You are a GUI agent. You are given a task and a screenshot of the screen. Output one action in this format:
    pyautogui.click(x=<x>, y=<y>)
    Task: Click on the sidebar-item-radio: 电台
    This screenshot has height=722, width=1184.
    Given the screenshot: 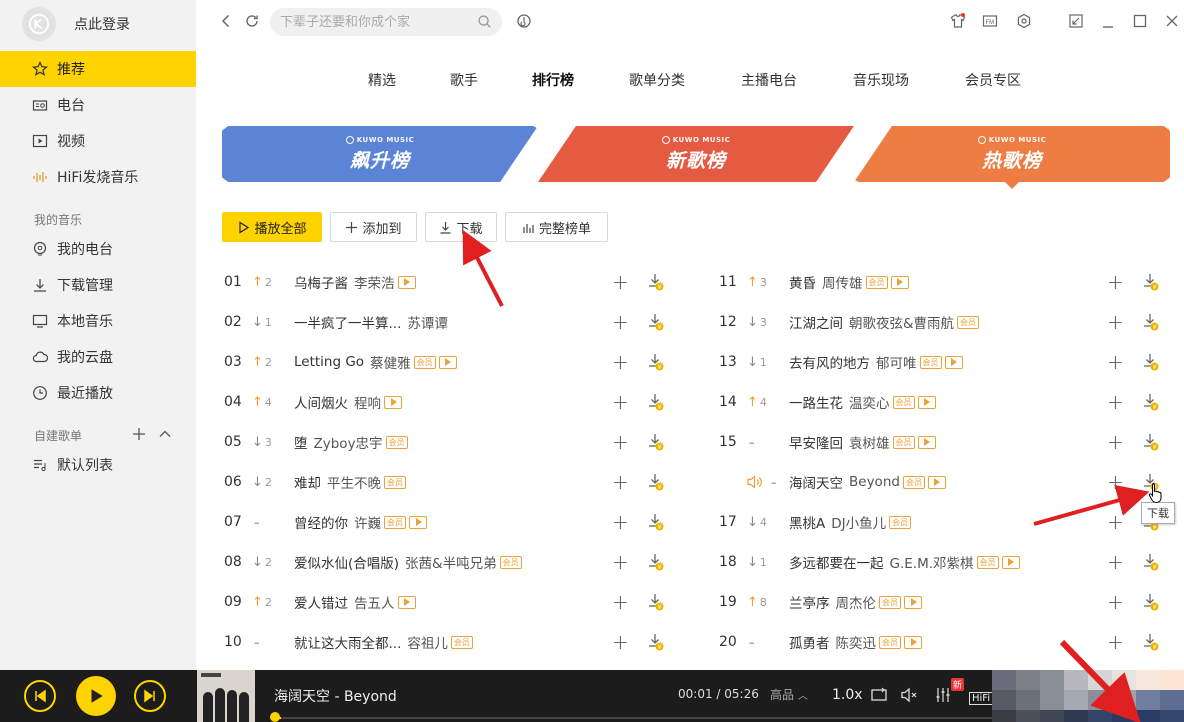 What is the action you would take?
    pyautogui.click(x=98, y=105)
    